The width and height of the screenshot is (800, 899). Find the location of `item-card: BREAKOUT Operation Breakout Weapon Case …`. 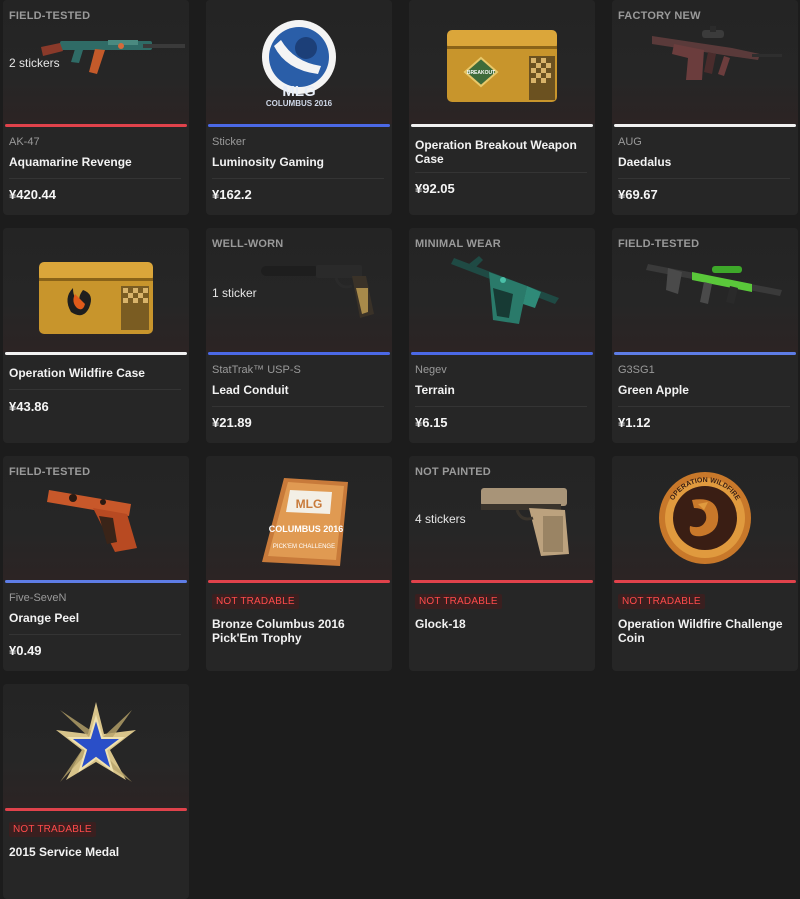

item-card: BREAKOUT Operation Breakout Weapon Case … is located at coordinates (502, 107).